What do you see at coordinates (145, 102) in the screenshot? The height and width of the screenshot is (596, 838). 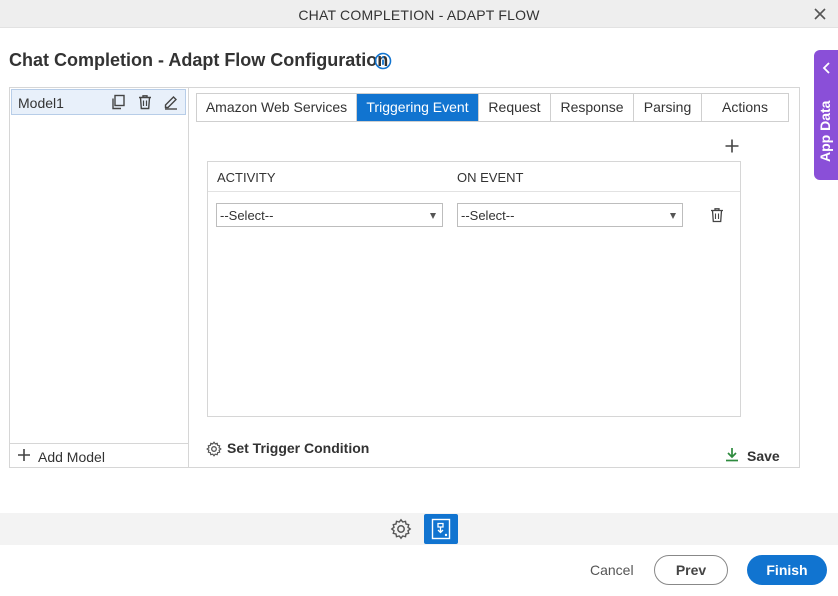 I see `trash-icon` at bounding box center [145, 102].